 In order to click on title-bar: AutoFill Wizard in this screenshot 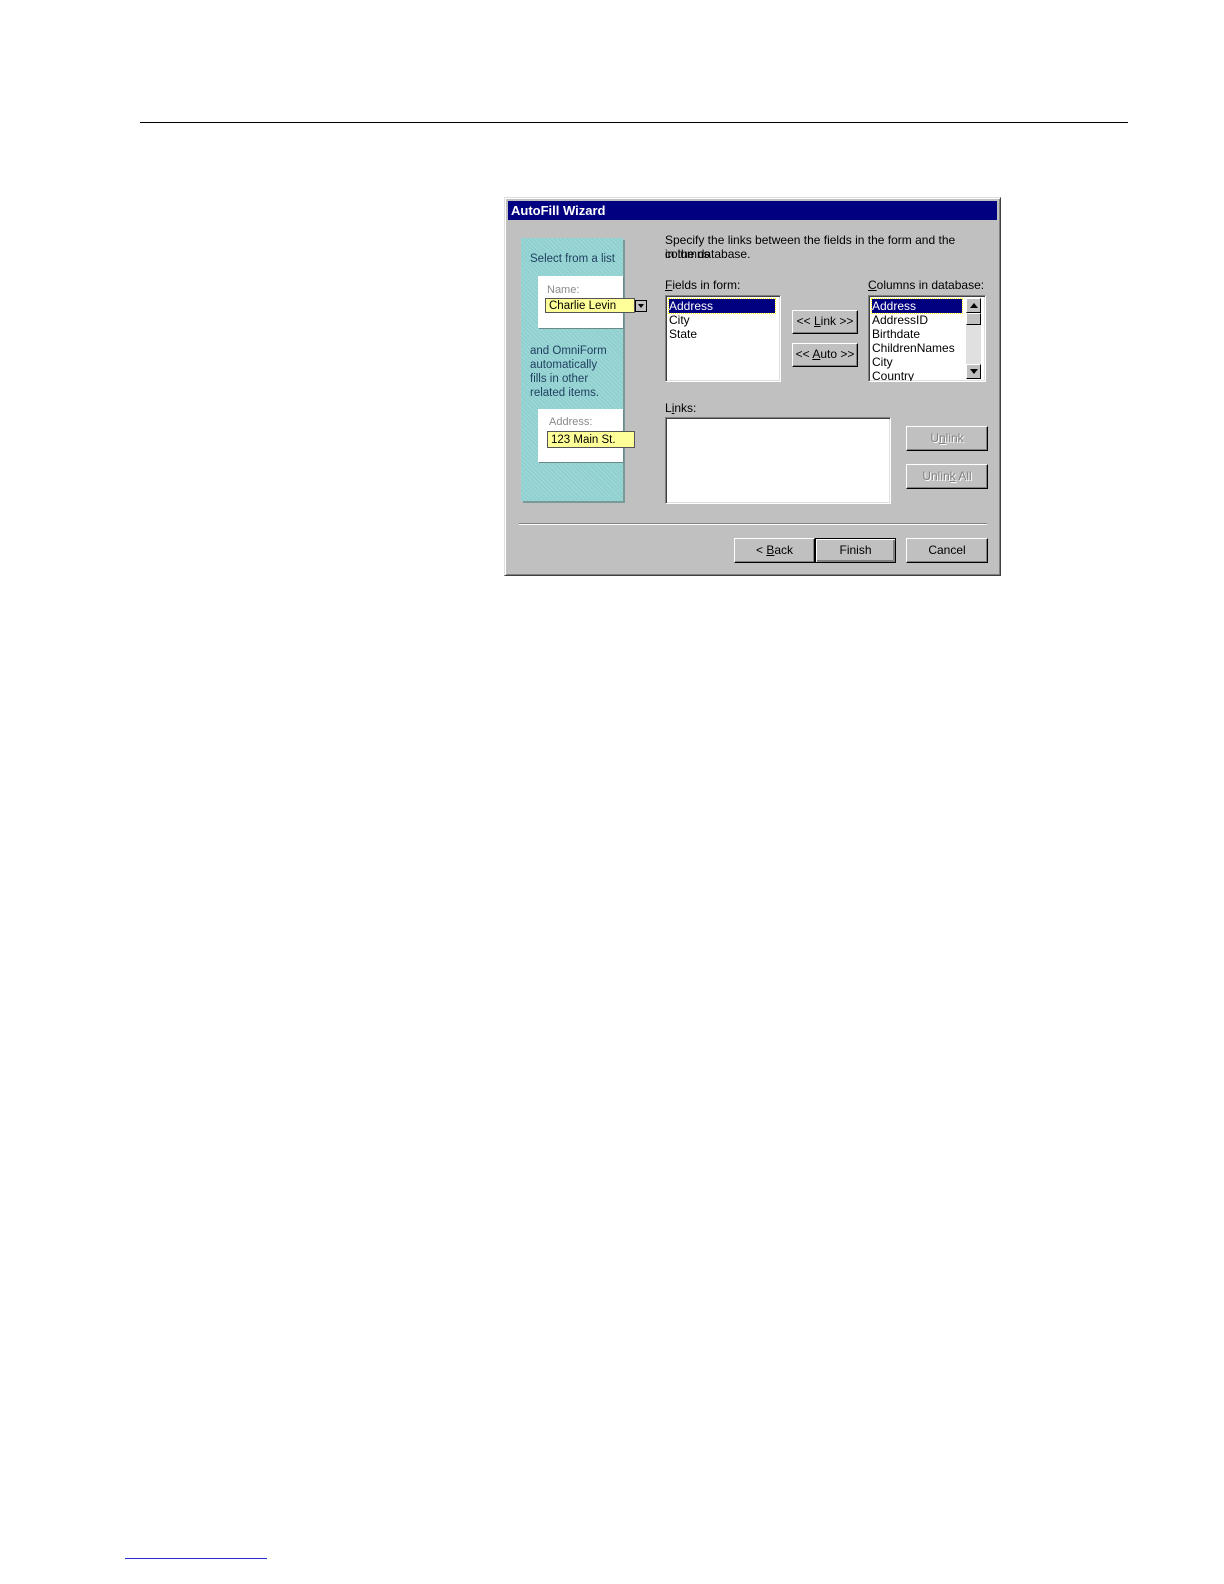, I will do `click(752, 210)`.